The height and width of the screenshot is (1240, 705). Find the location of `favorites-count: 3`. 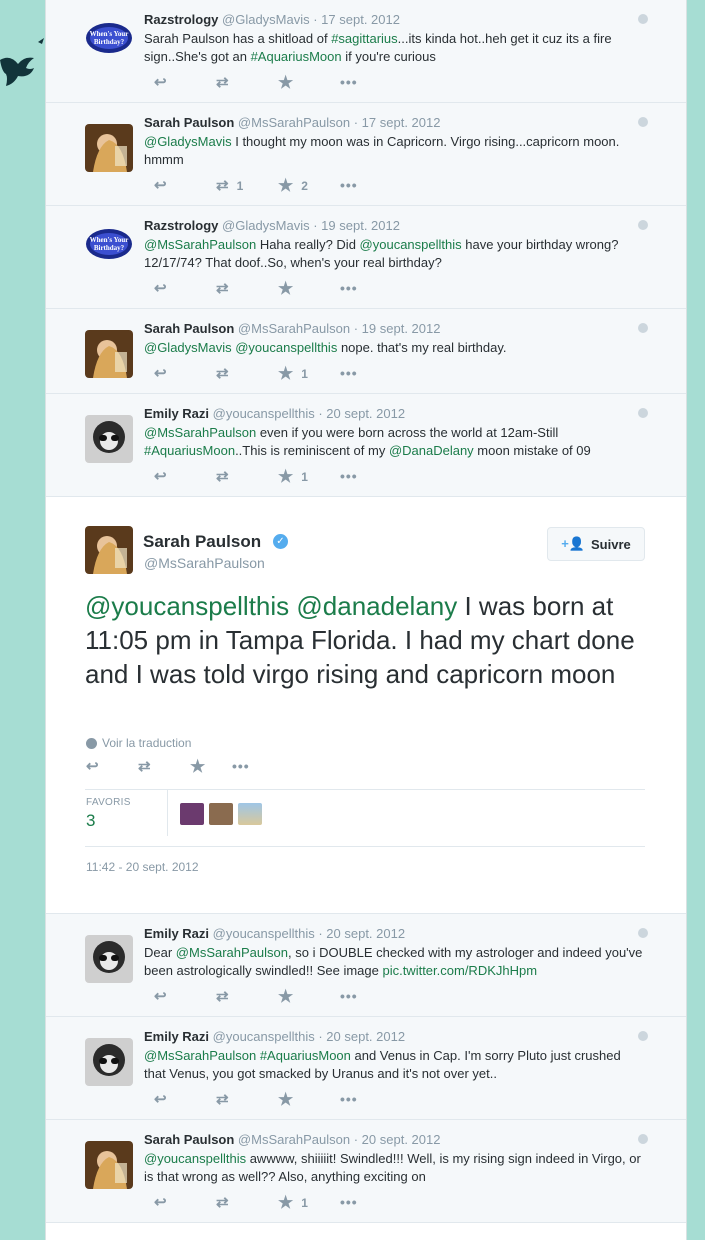

favorites-count: 3 is located at coordinates (90, 821).